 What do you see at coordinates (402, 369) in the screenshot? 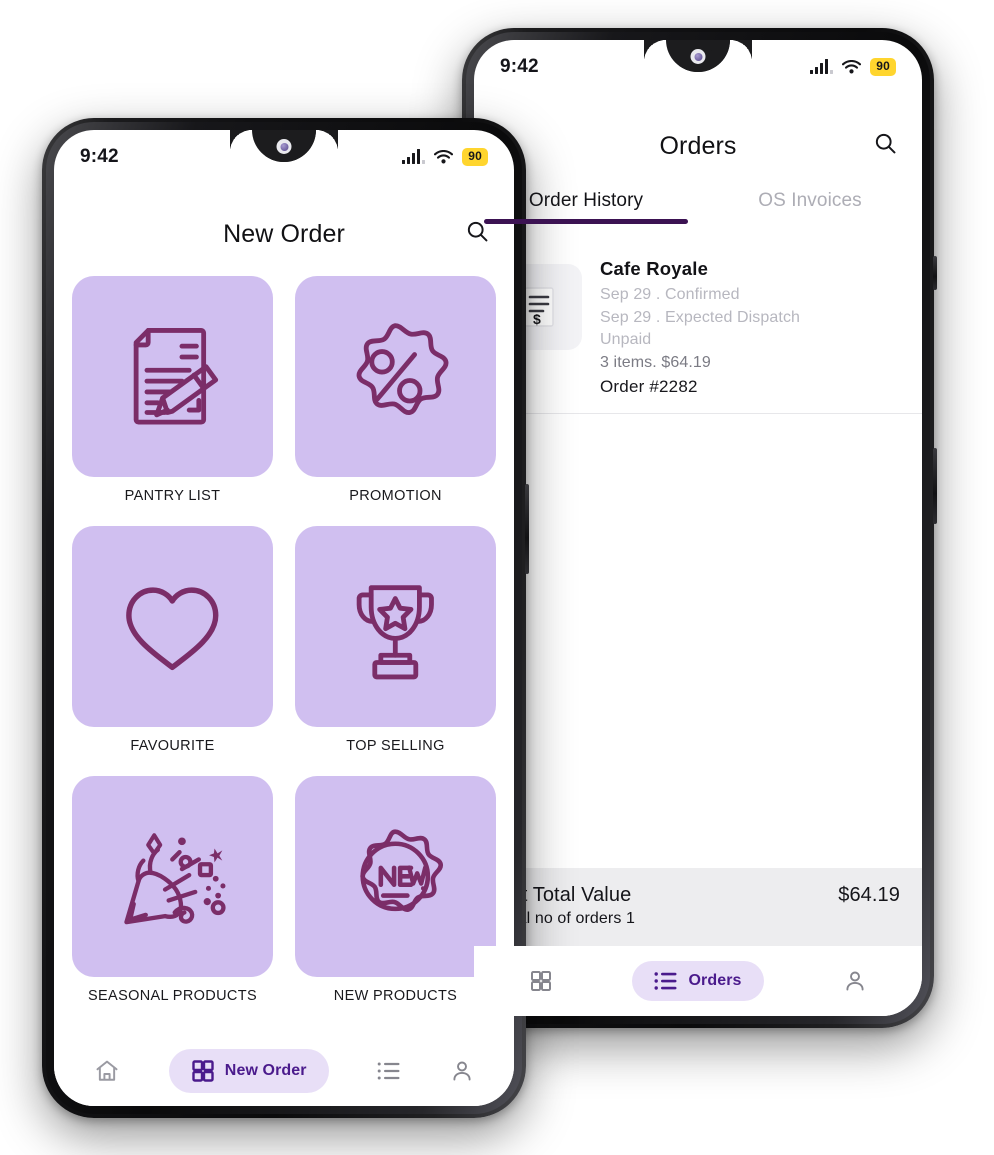
I see `percent-badge-icon` at bounding box center [402, 369].